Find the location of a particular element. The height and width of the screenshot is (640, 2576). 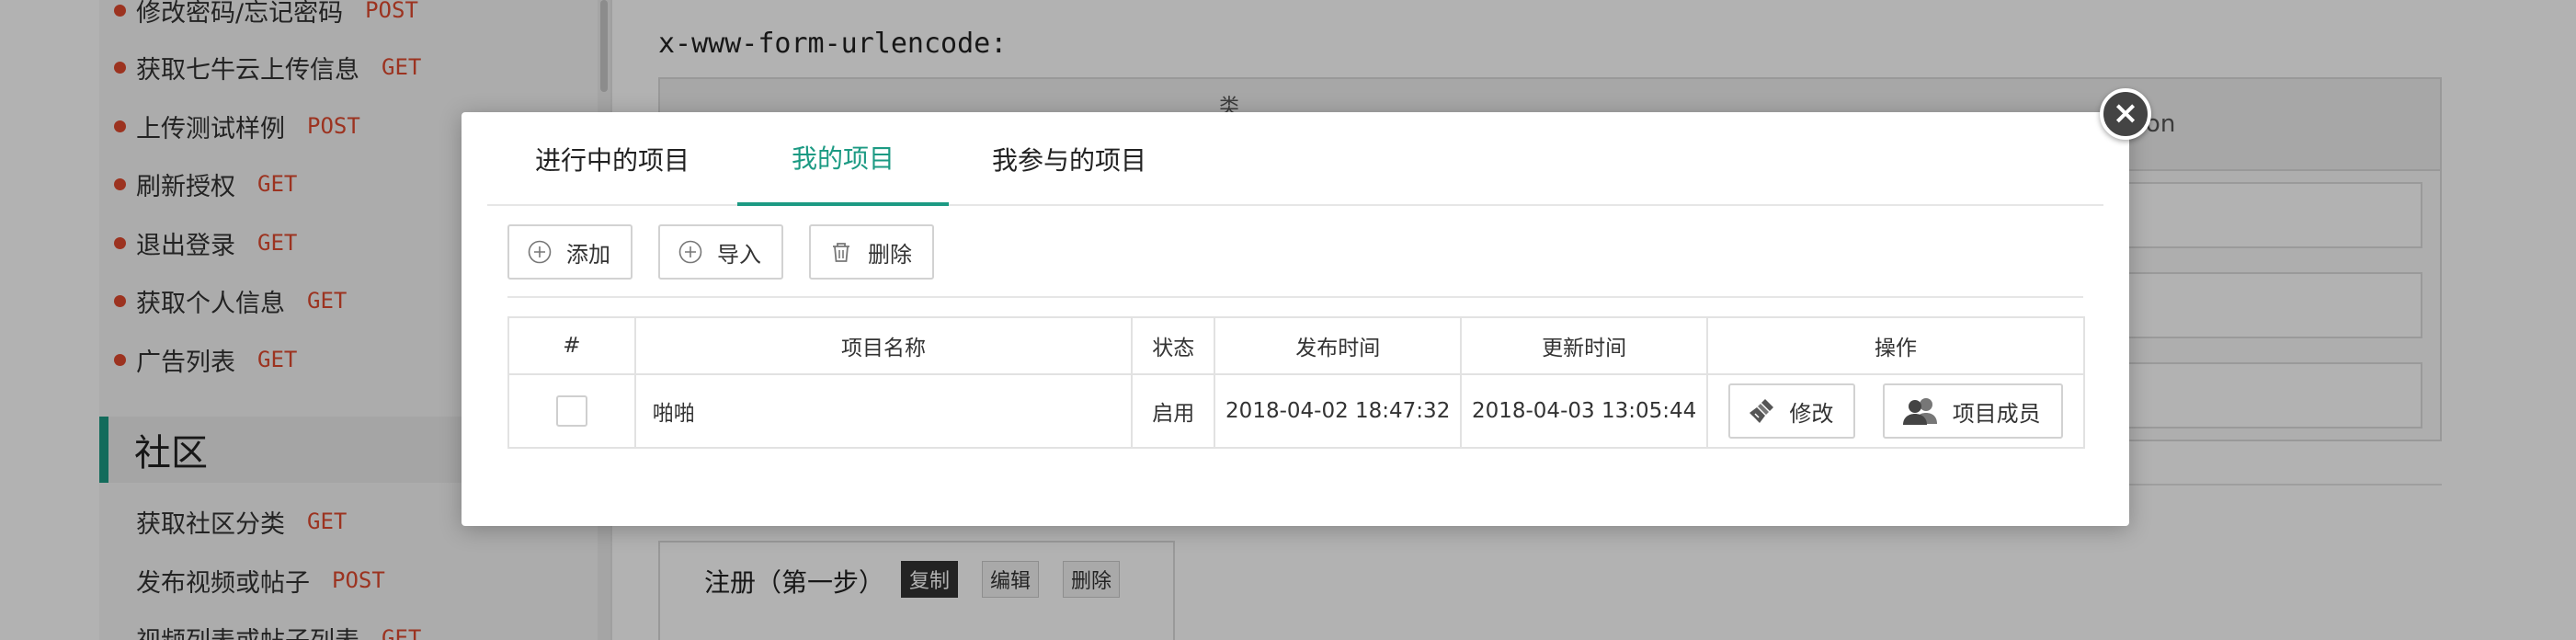

project-status: 启用 is located at coordinates (1173, 411).